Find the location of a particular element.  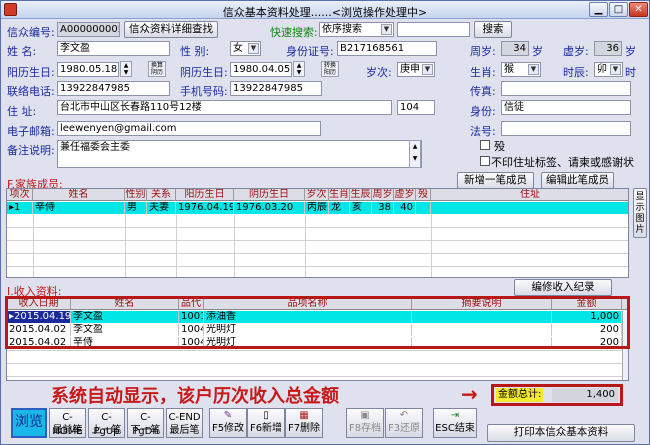

shi-unit: 时 is located at coordinates (630, 72).